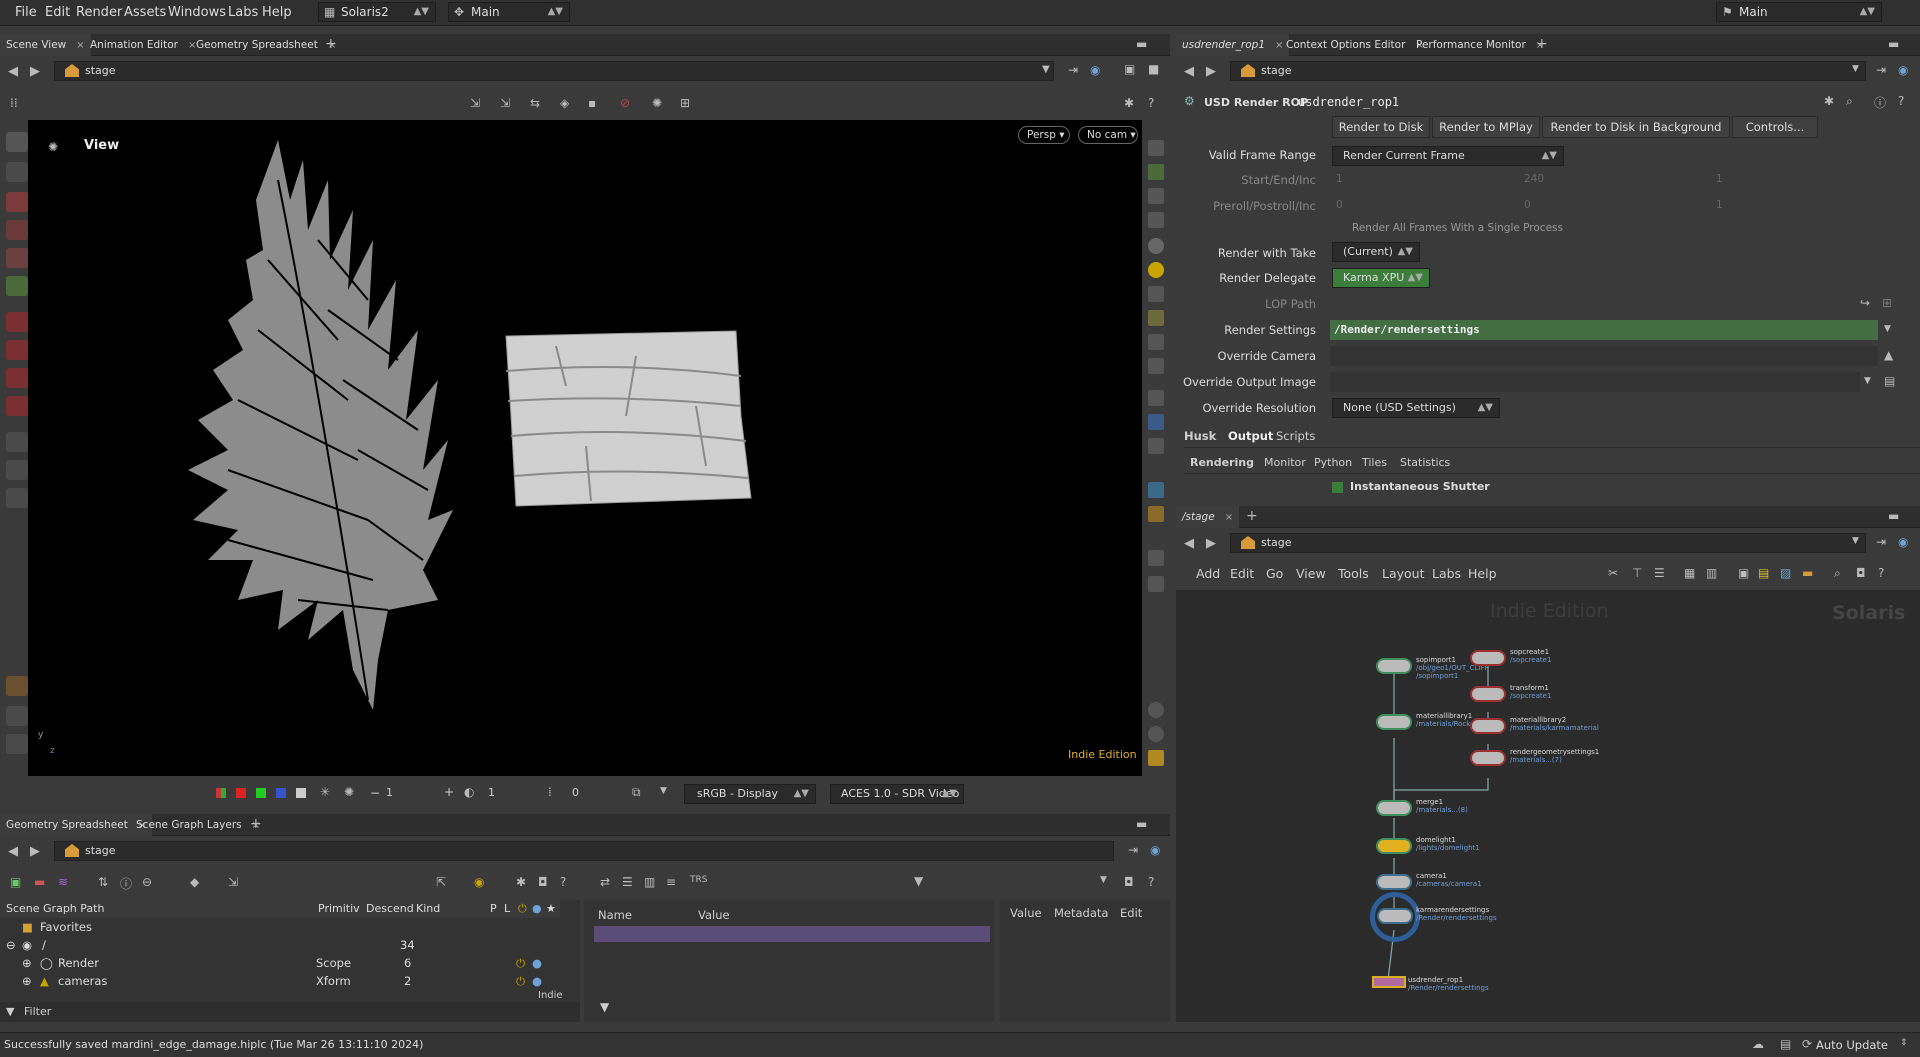 This screenshot has width=1920, height=1057. Describe the element at coordinates (671, 882) in the screenshot. I see `rows-icon: ≡` at that location.